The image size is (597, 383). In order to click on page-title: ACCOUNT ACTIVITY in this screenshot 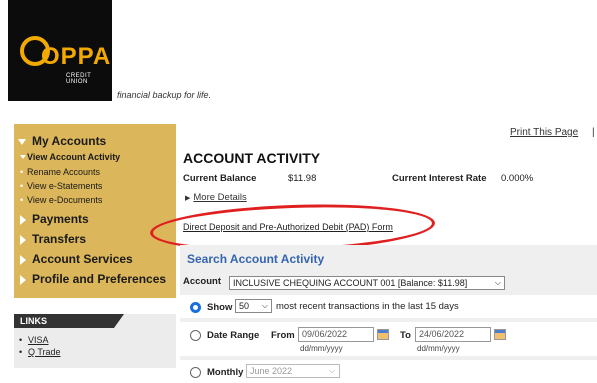, I will do `click(252, 158)`.